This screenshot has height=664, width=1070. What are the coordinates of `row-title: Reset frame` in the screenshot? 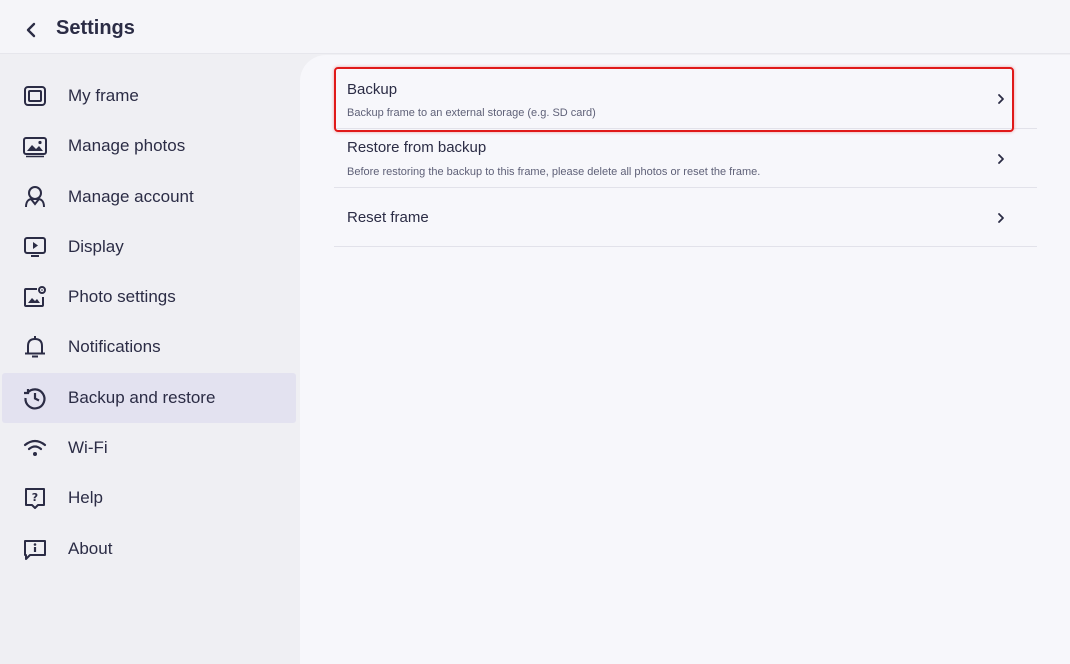 It's located at (388, 217).